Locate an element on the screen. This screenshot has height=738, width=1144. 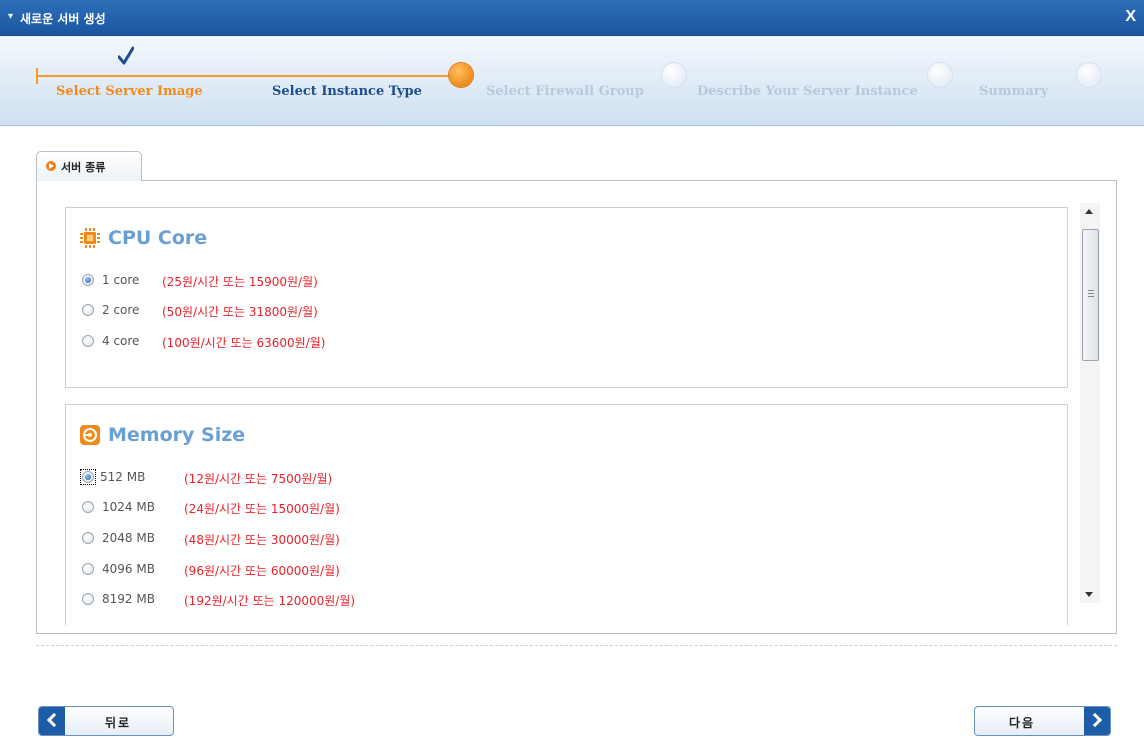
option-label: 1 core is located at coordinates (121, 280).